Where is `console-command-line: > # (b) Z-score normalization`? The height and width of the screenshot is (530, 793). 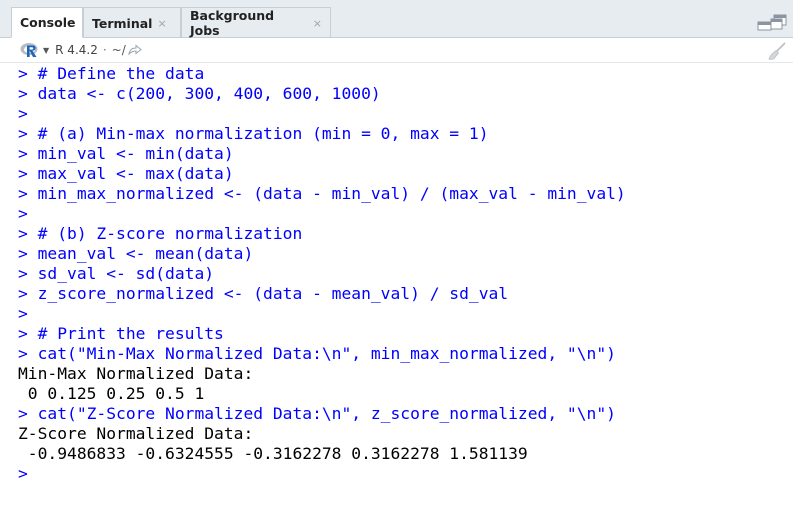
console-command-line: > # (b) Z-score normalization is located at coordinates (160, 233).